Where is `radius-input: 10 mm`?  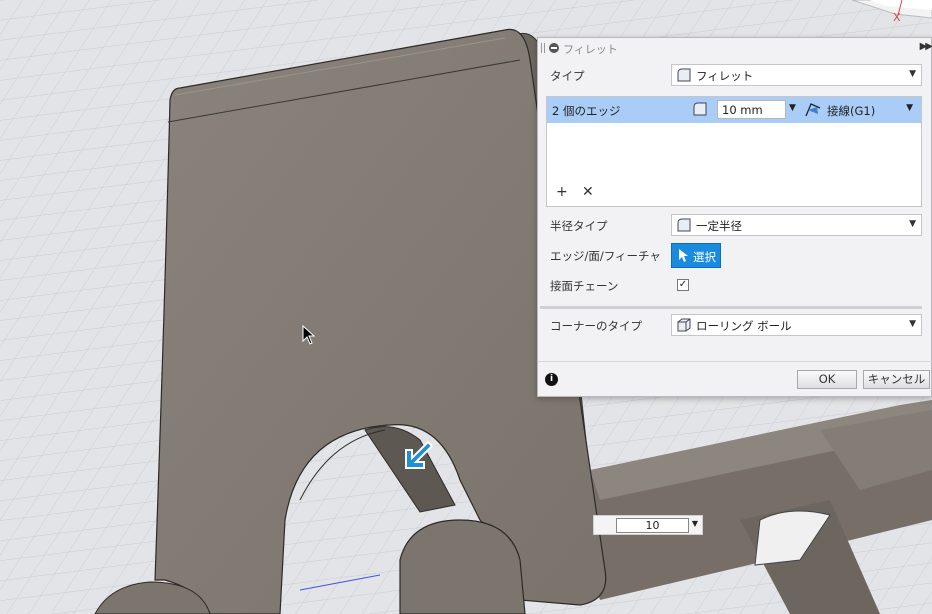
radius-input: 10 mm is located at coordinates (751, 109).